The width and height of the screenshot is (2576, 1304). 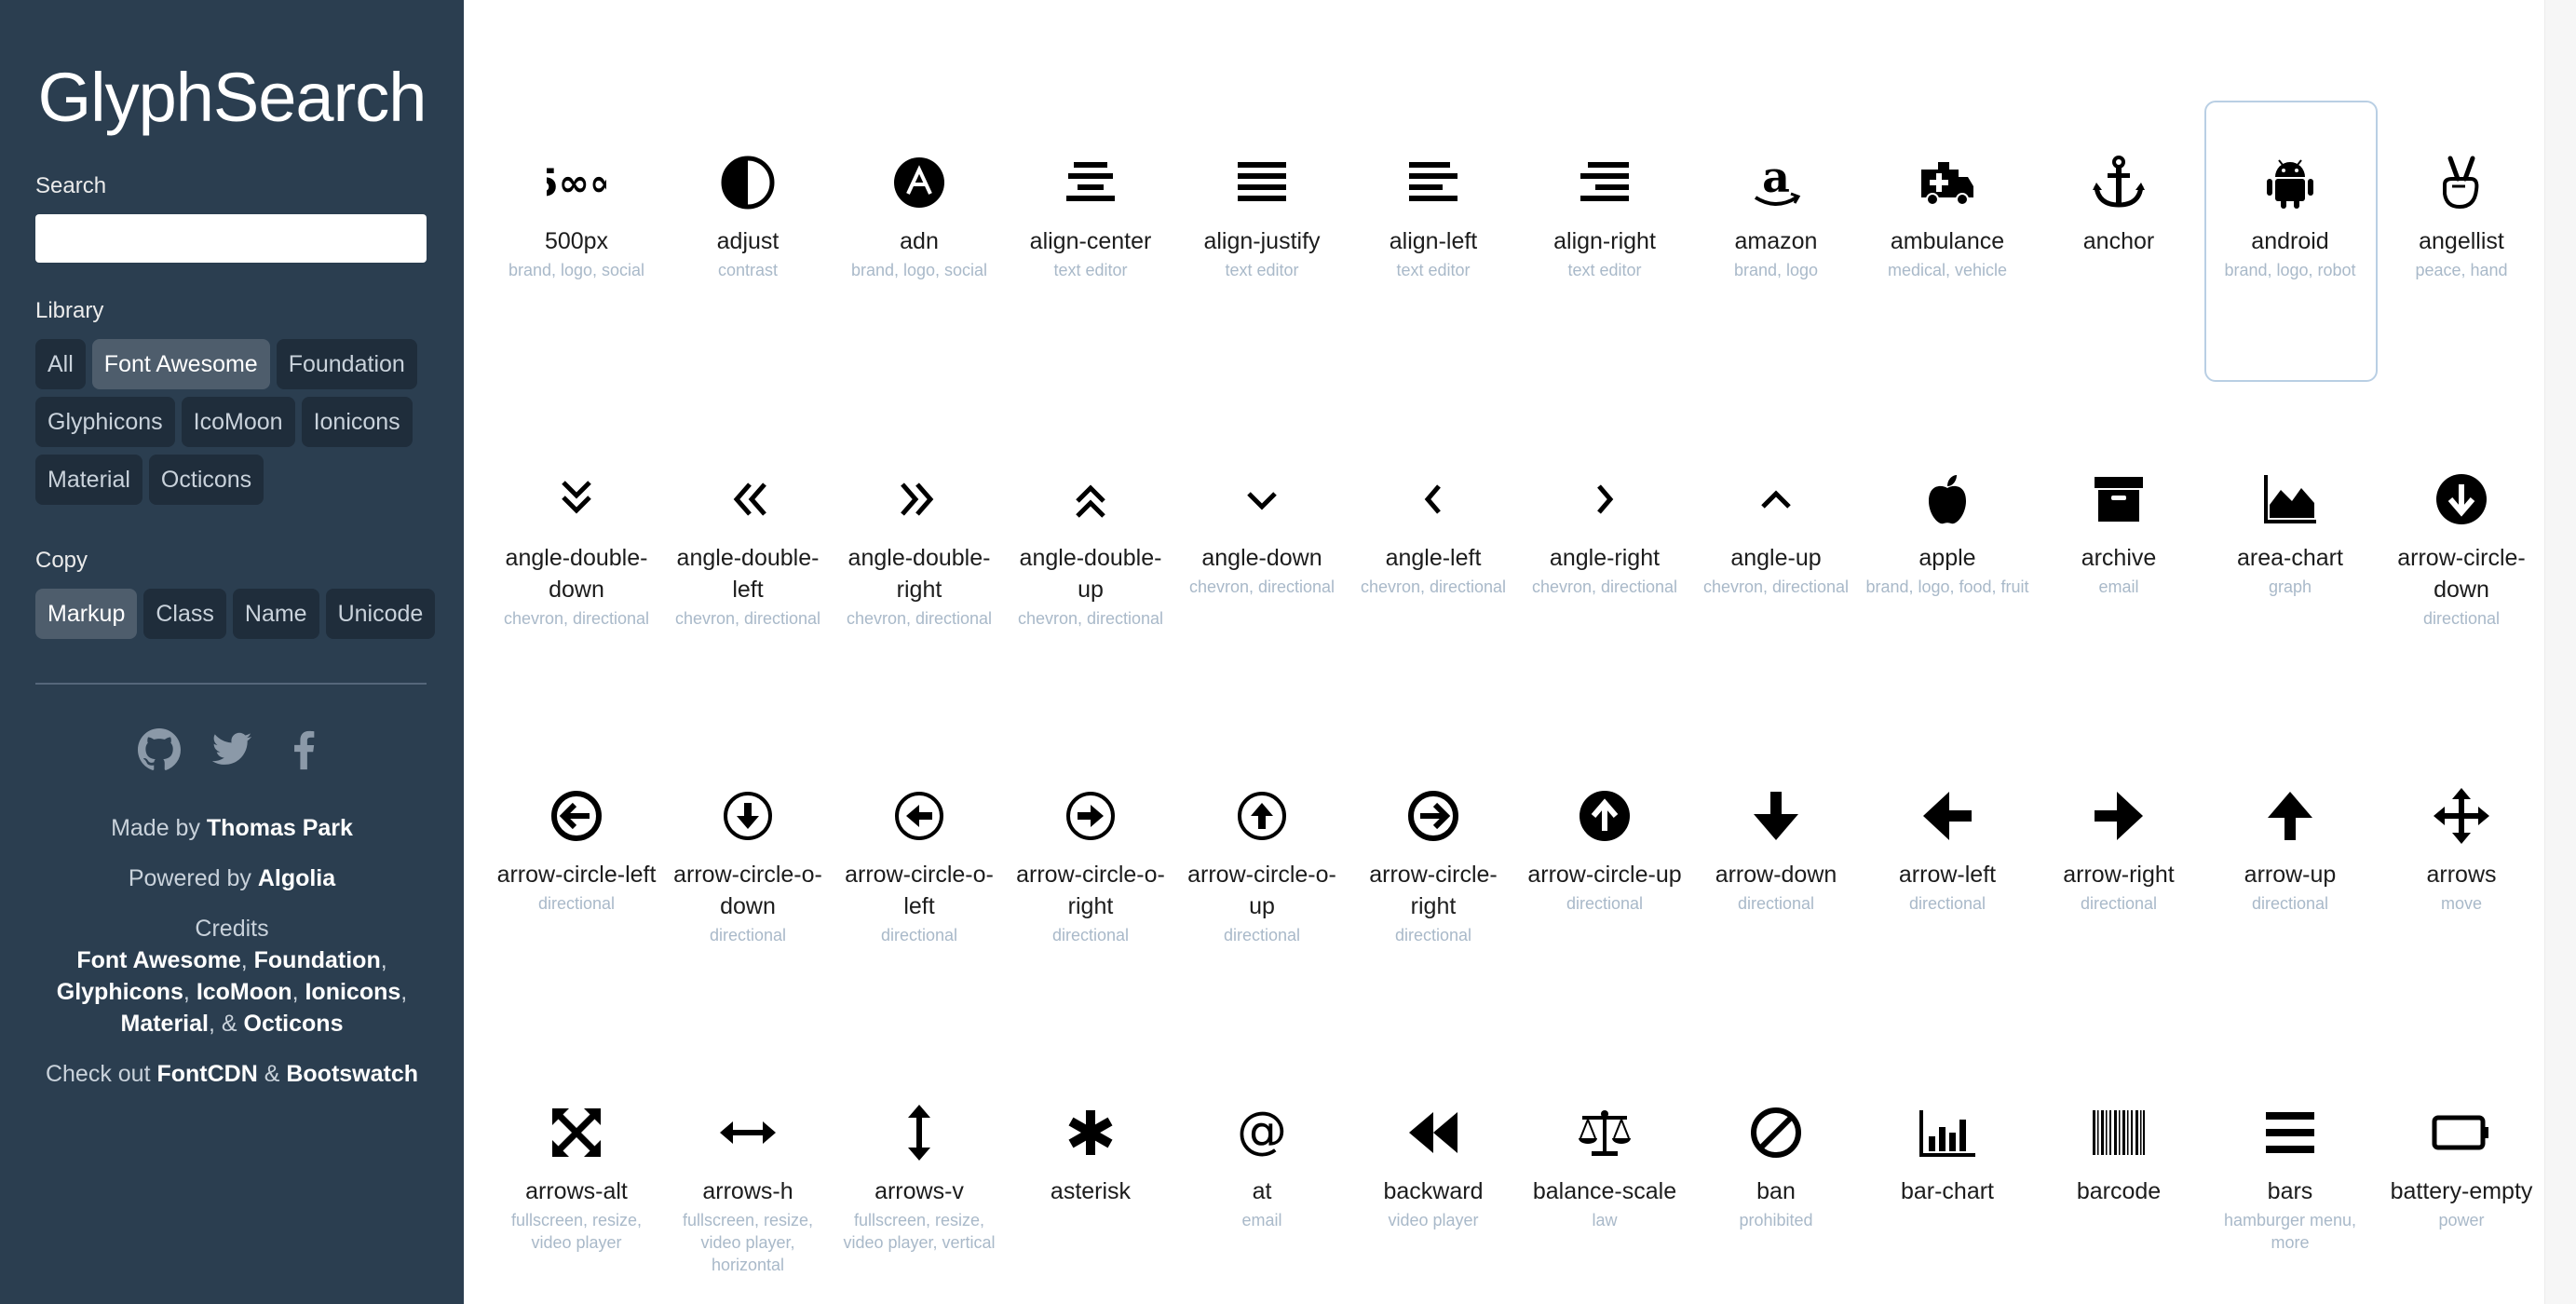 I want to click on icon-card-500px: 5∞∞ 500px brand, logo, social, so click(x=576, y=259).